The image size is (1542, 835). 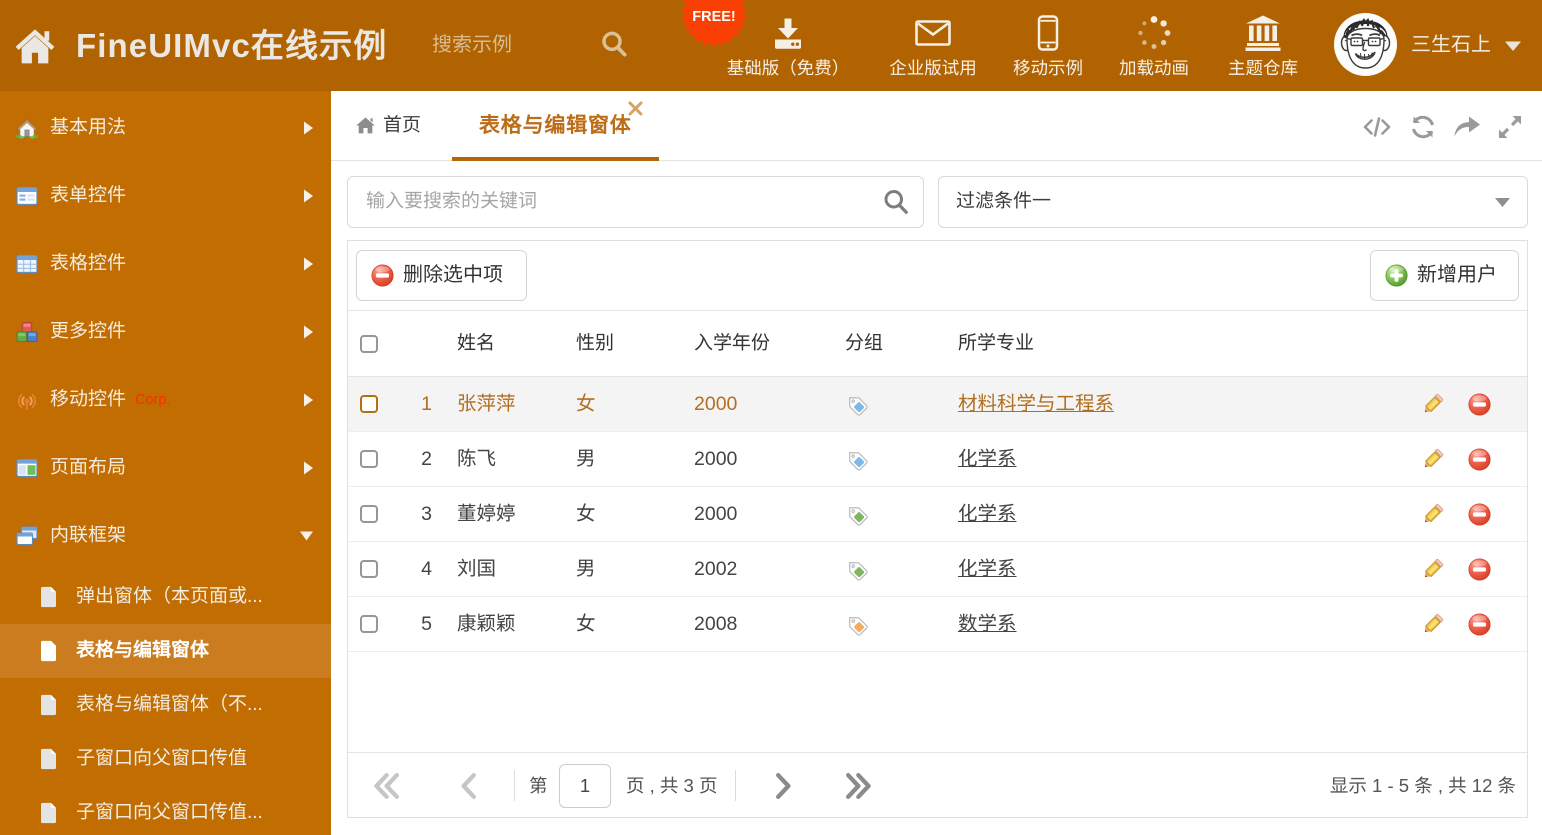 What do you see at coordinates (1451, 45) in the screenshot?
I see `user-name: 三生石上` at bounding box center [1451, 45].